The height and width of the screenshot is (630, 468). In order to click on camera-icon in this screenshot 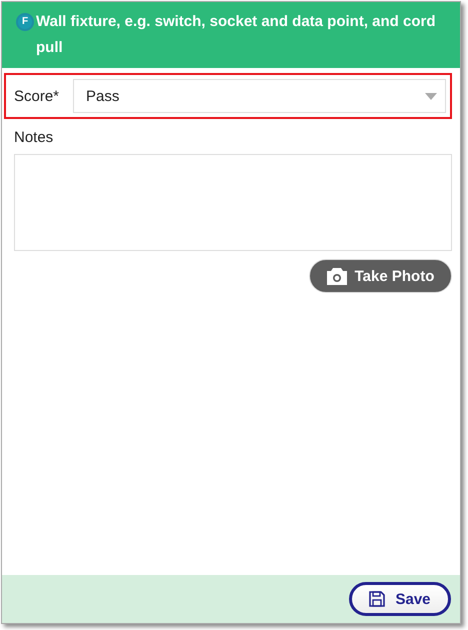, I will do `click(336, 276)`.